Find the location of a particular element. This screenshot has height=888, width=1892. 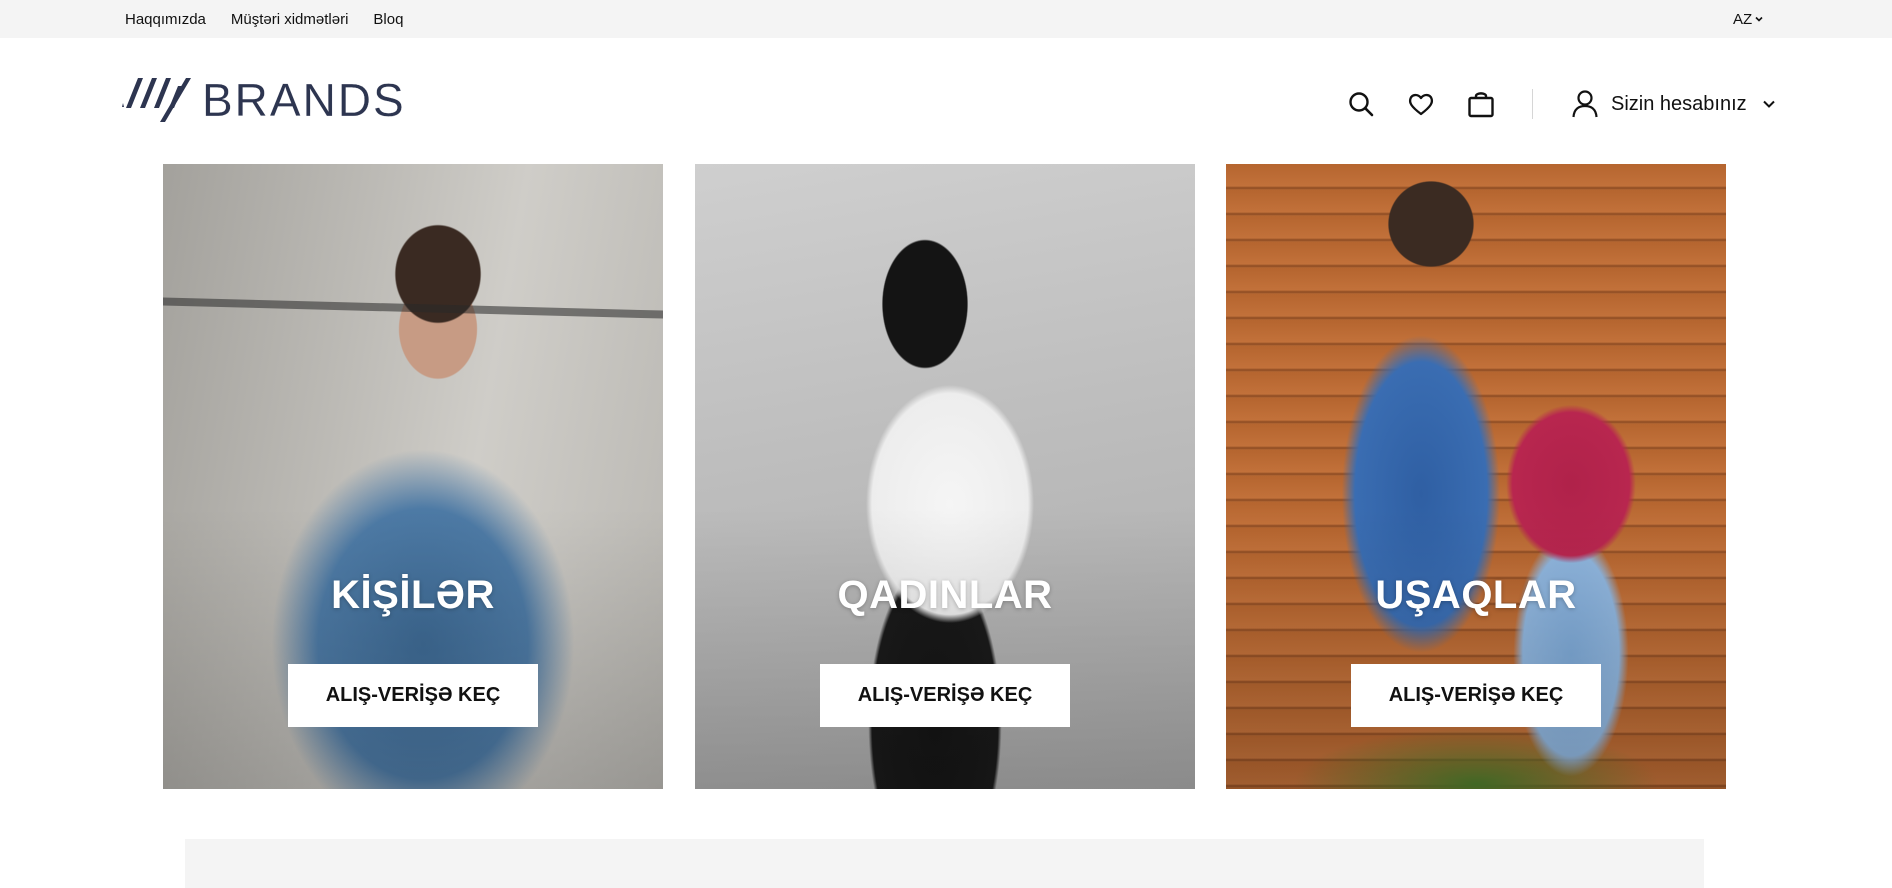

heart-icon is located at coordinates (1421, 104).